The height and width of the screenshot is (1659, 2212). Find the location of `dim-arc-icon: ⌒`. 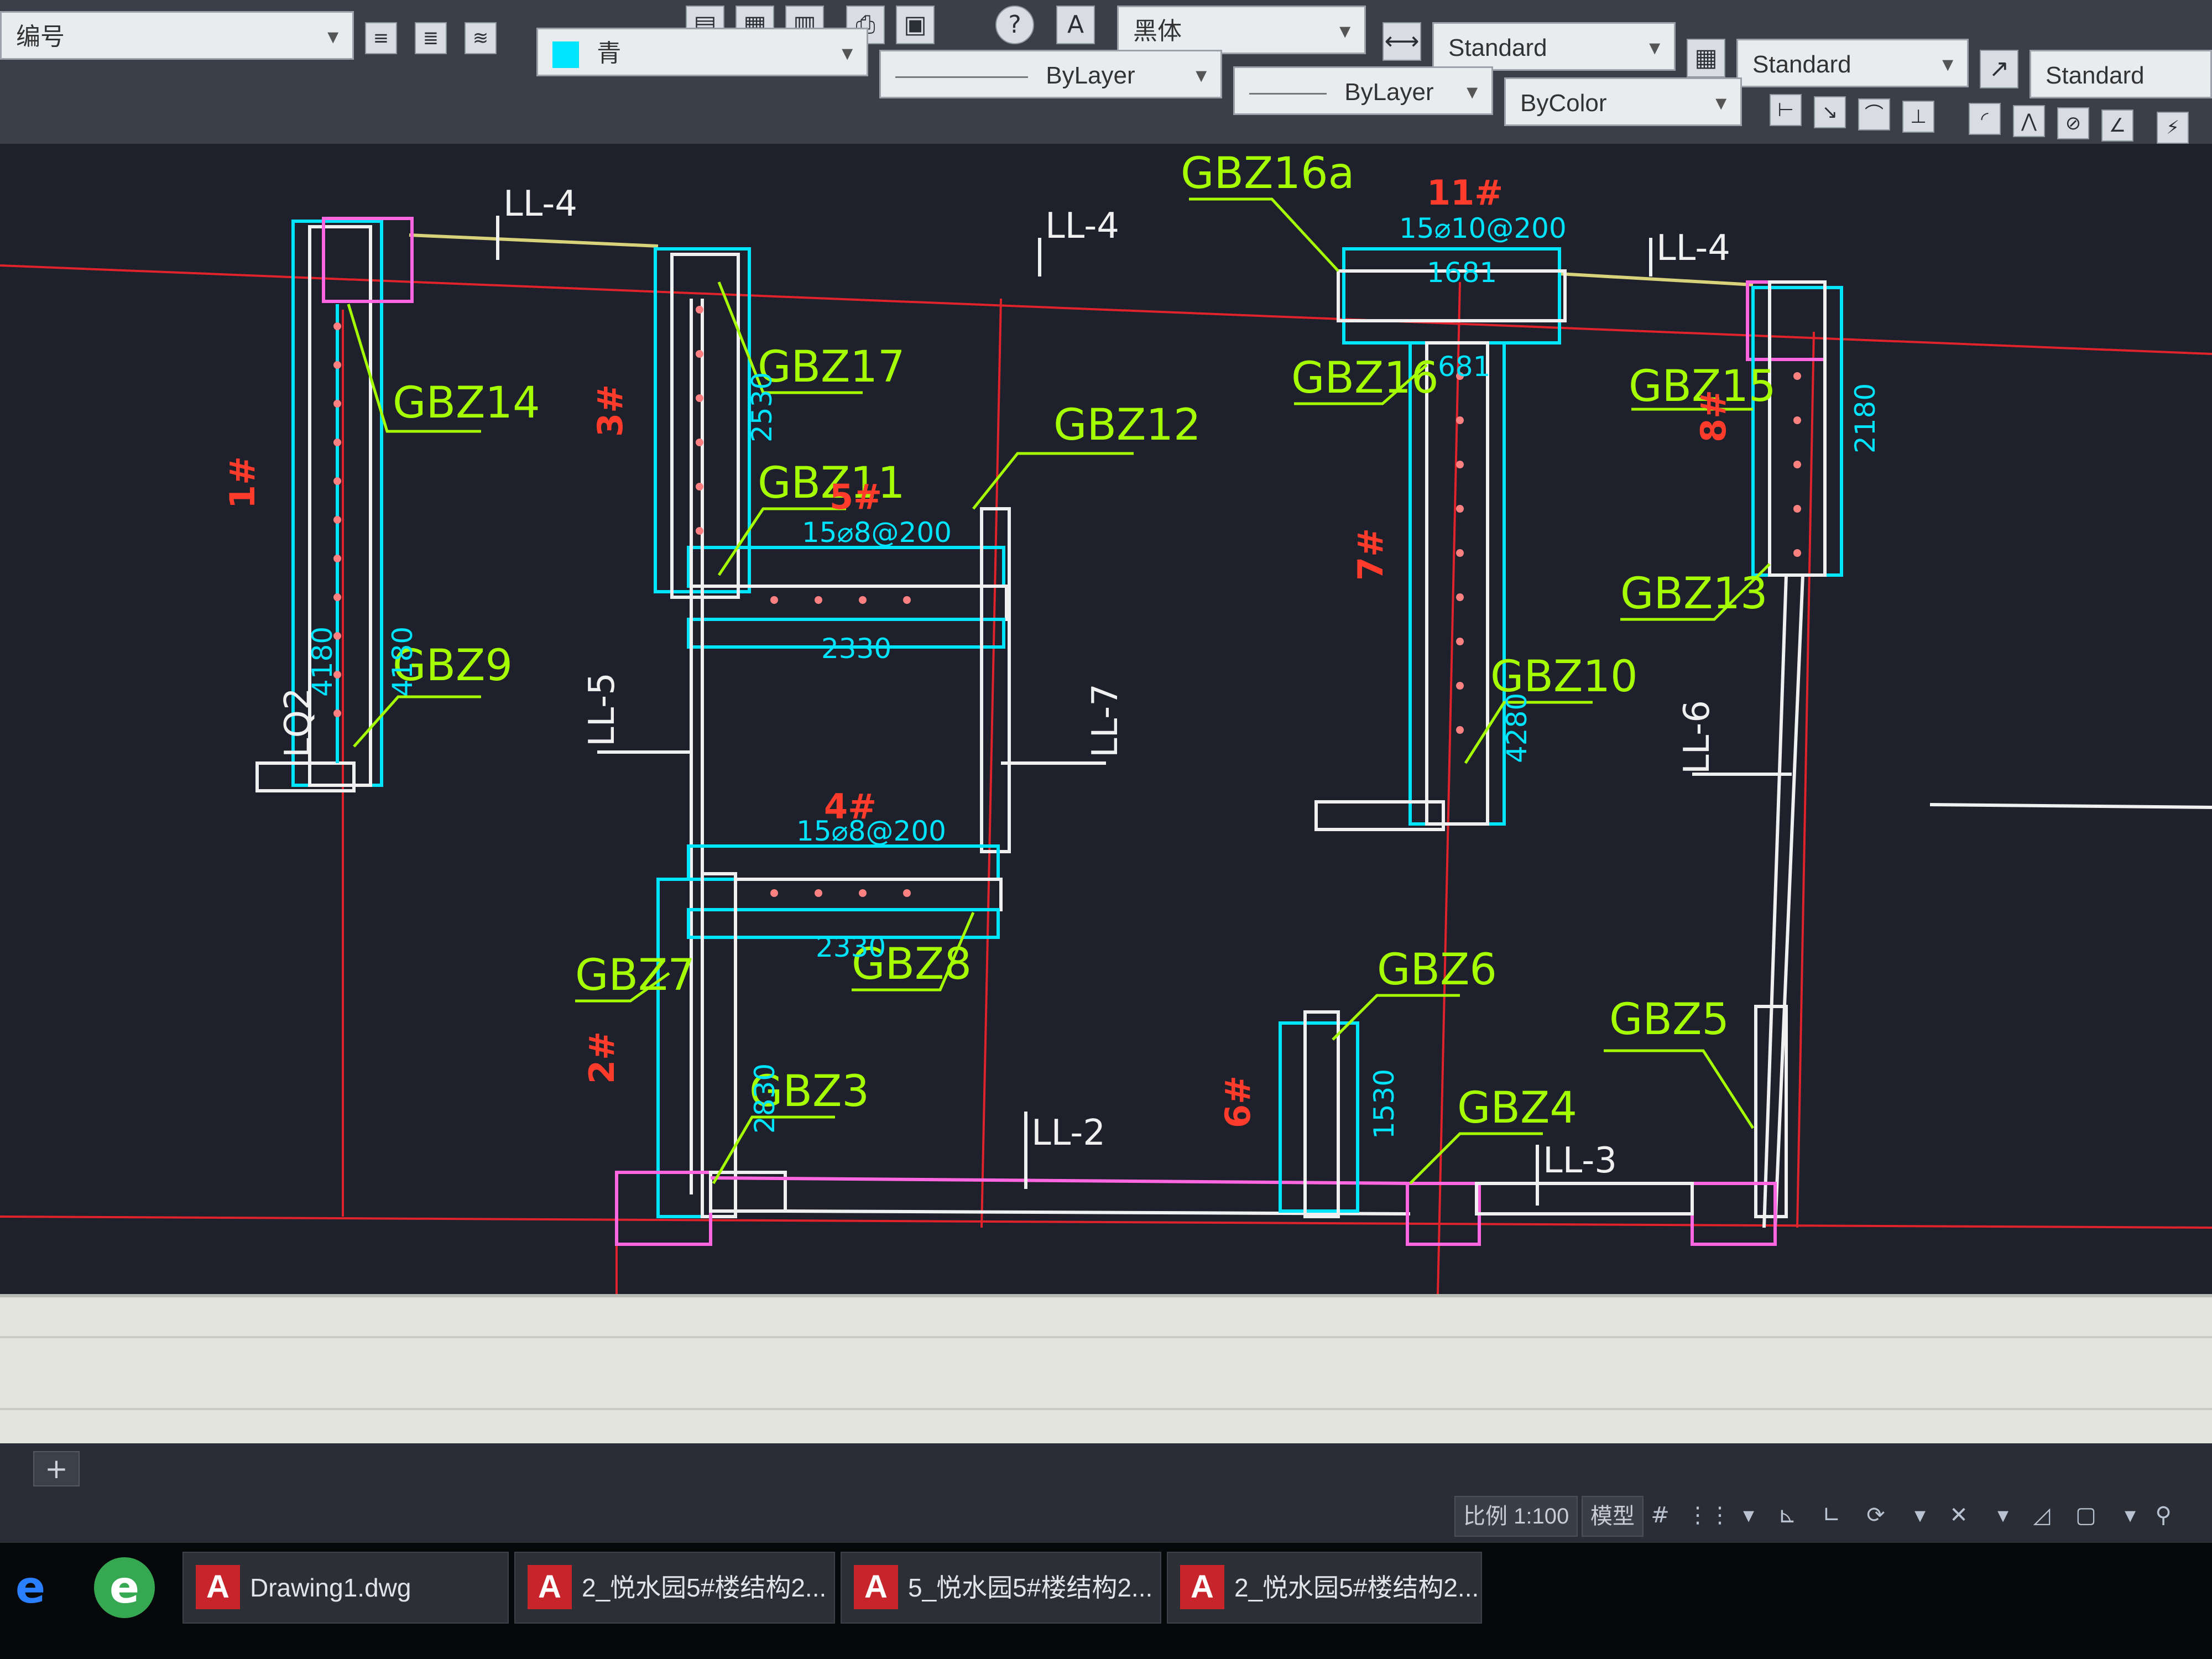

dim-arc-icon: ⌒ is located at coordinates (1874, 115).